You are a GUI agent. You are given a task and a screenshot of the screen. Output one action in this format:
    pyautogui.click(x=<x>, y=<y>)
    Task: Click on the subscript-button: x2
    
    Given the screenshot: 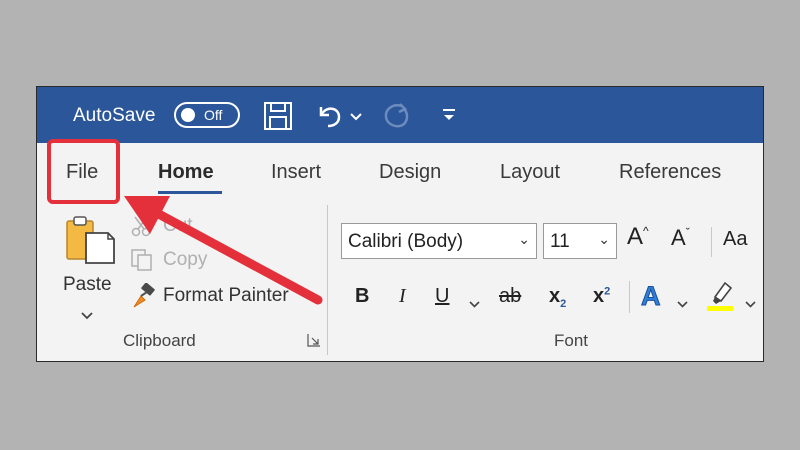 What is the action you would take?
    pyautogui.click(x=557, y=297)
    